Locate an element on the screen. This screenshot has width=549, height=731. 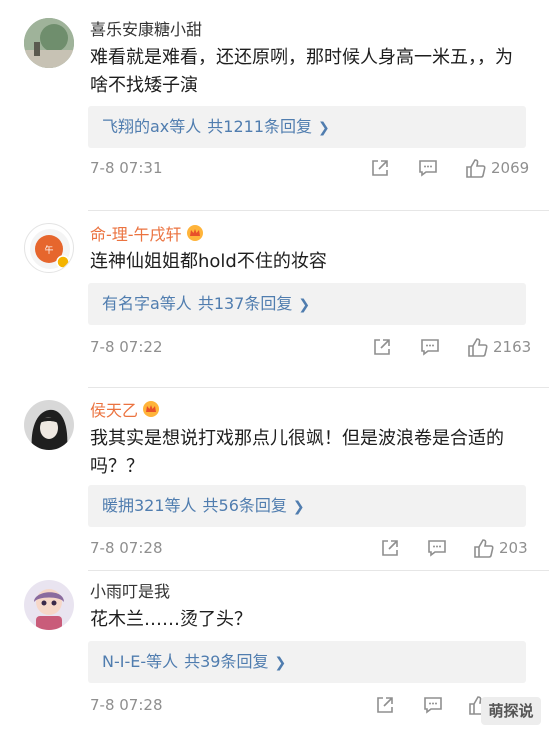
comment-meta: 7-8 07:28 203 is located at coordinates (310, 548).